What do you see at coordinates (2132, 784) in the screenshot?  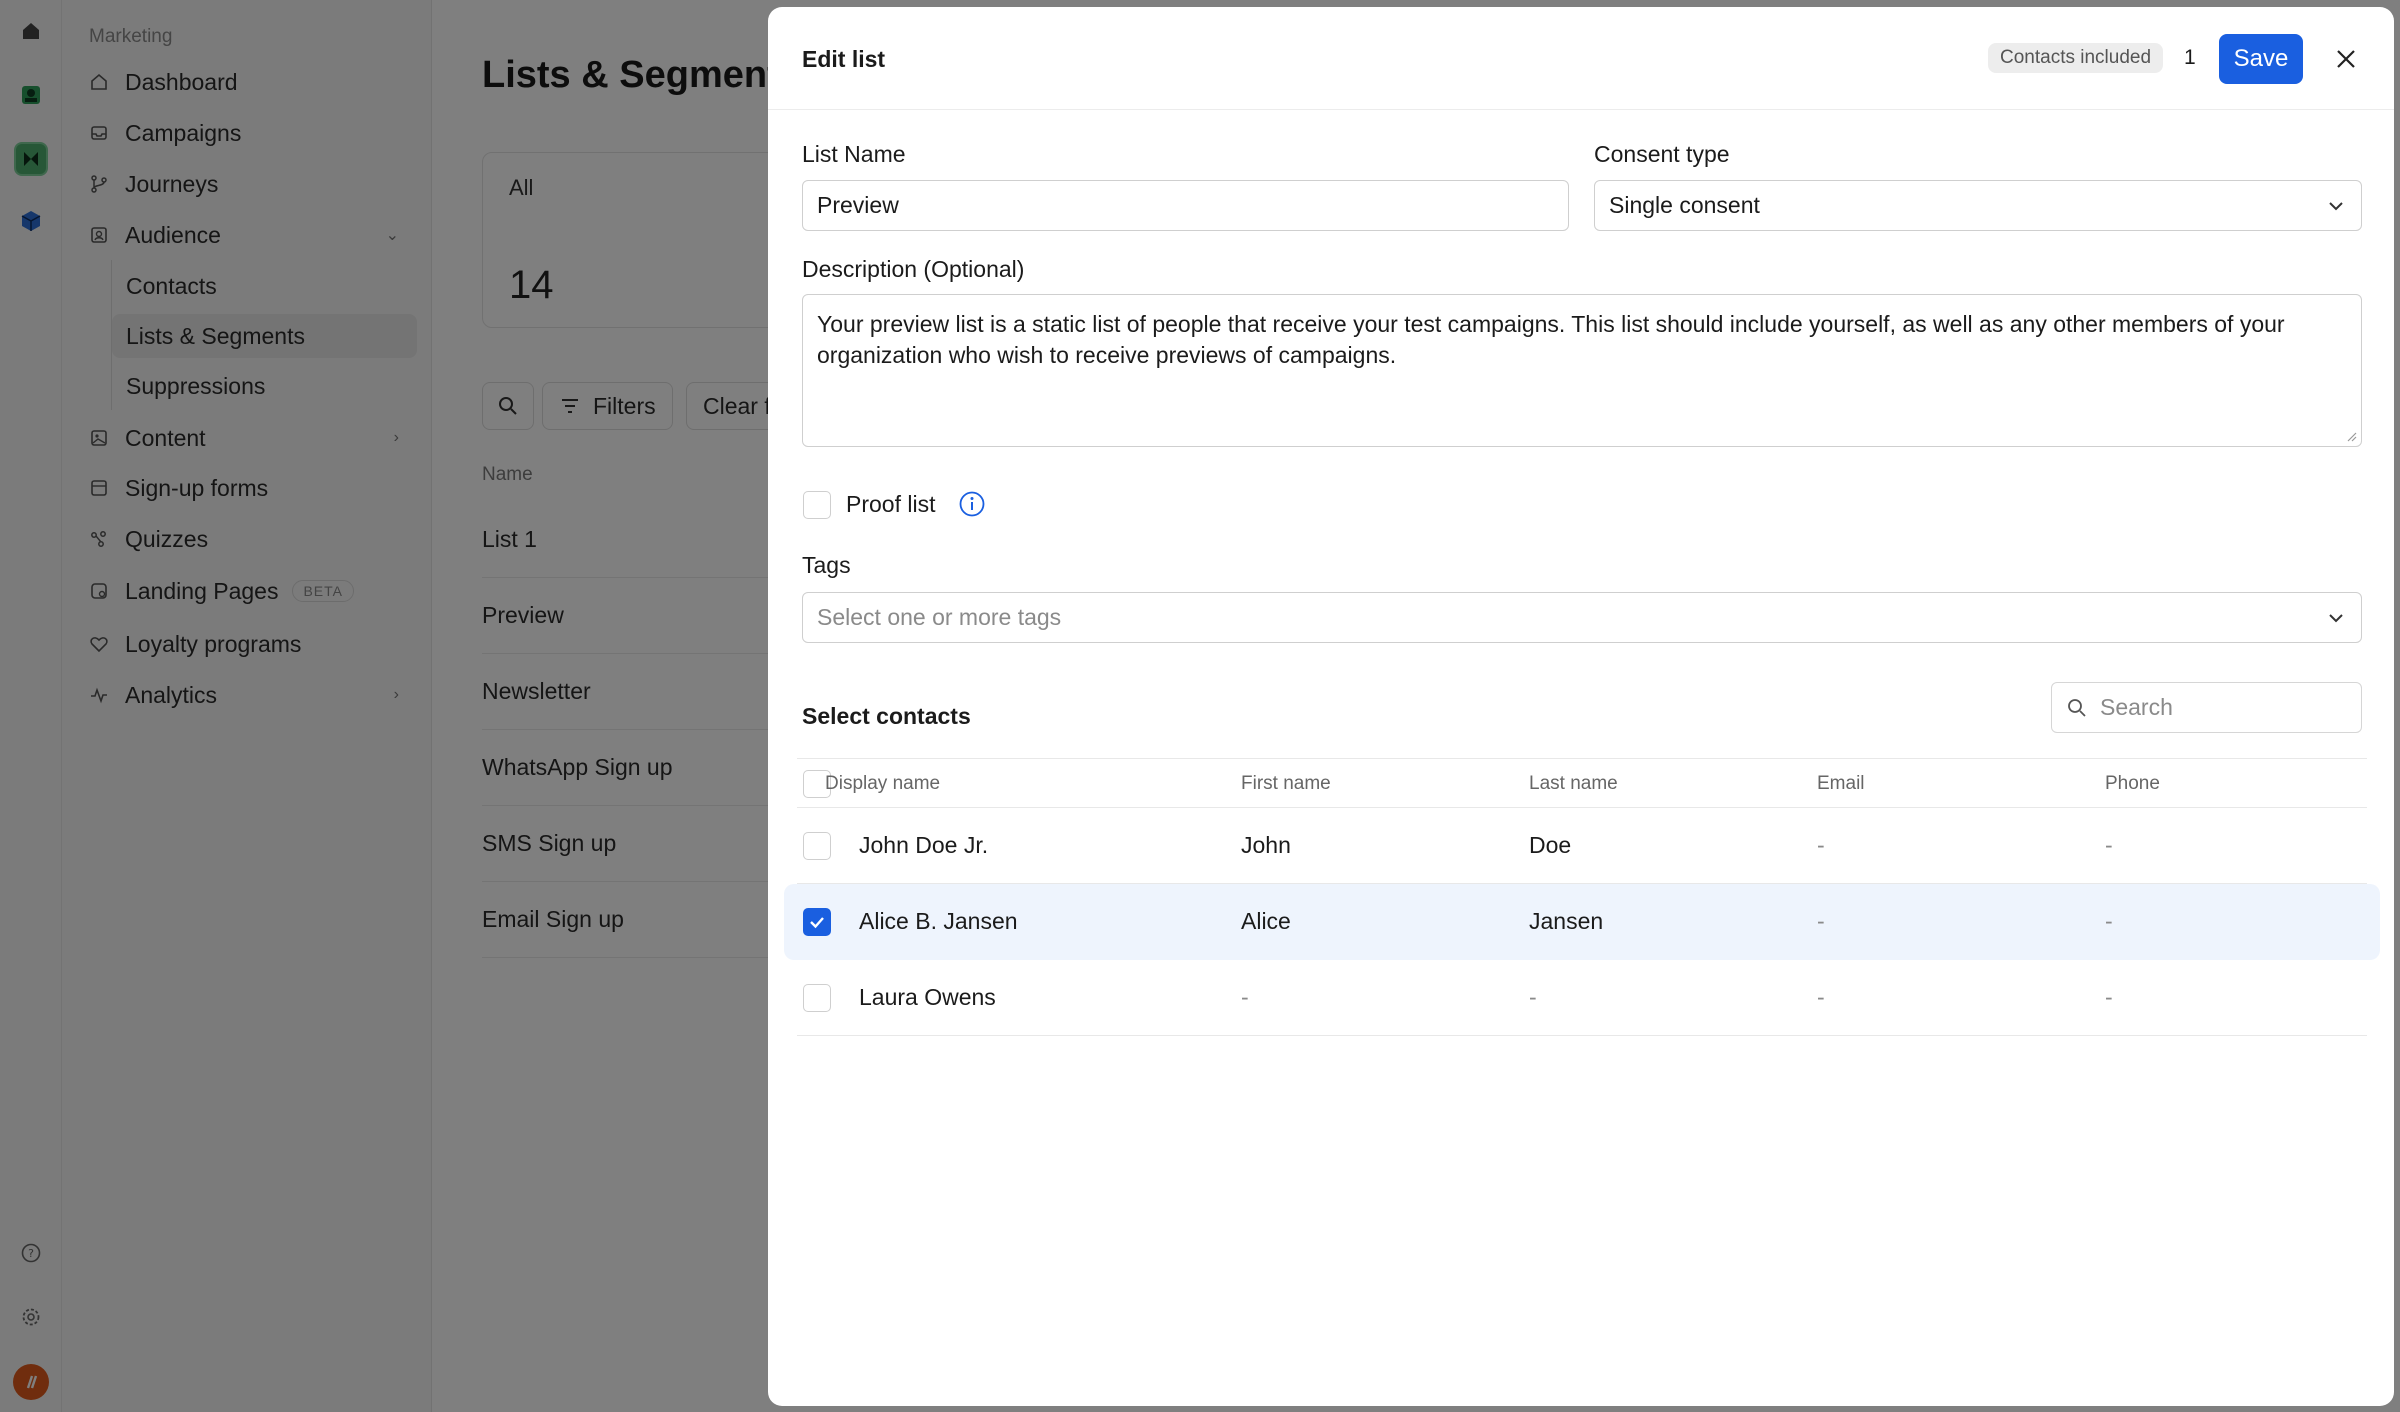 I see `column-header-phone: Phone` at bounding box center [2132, 784].